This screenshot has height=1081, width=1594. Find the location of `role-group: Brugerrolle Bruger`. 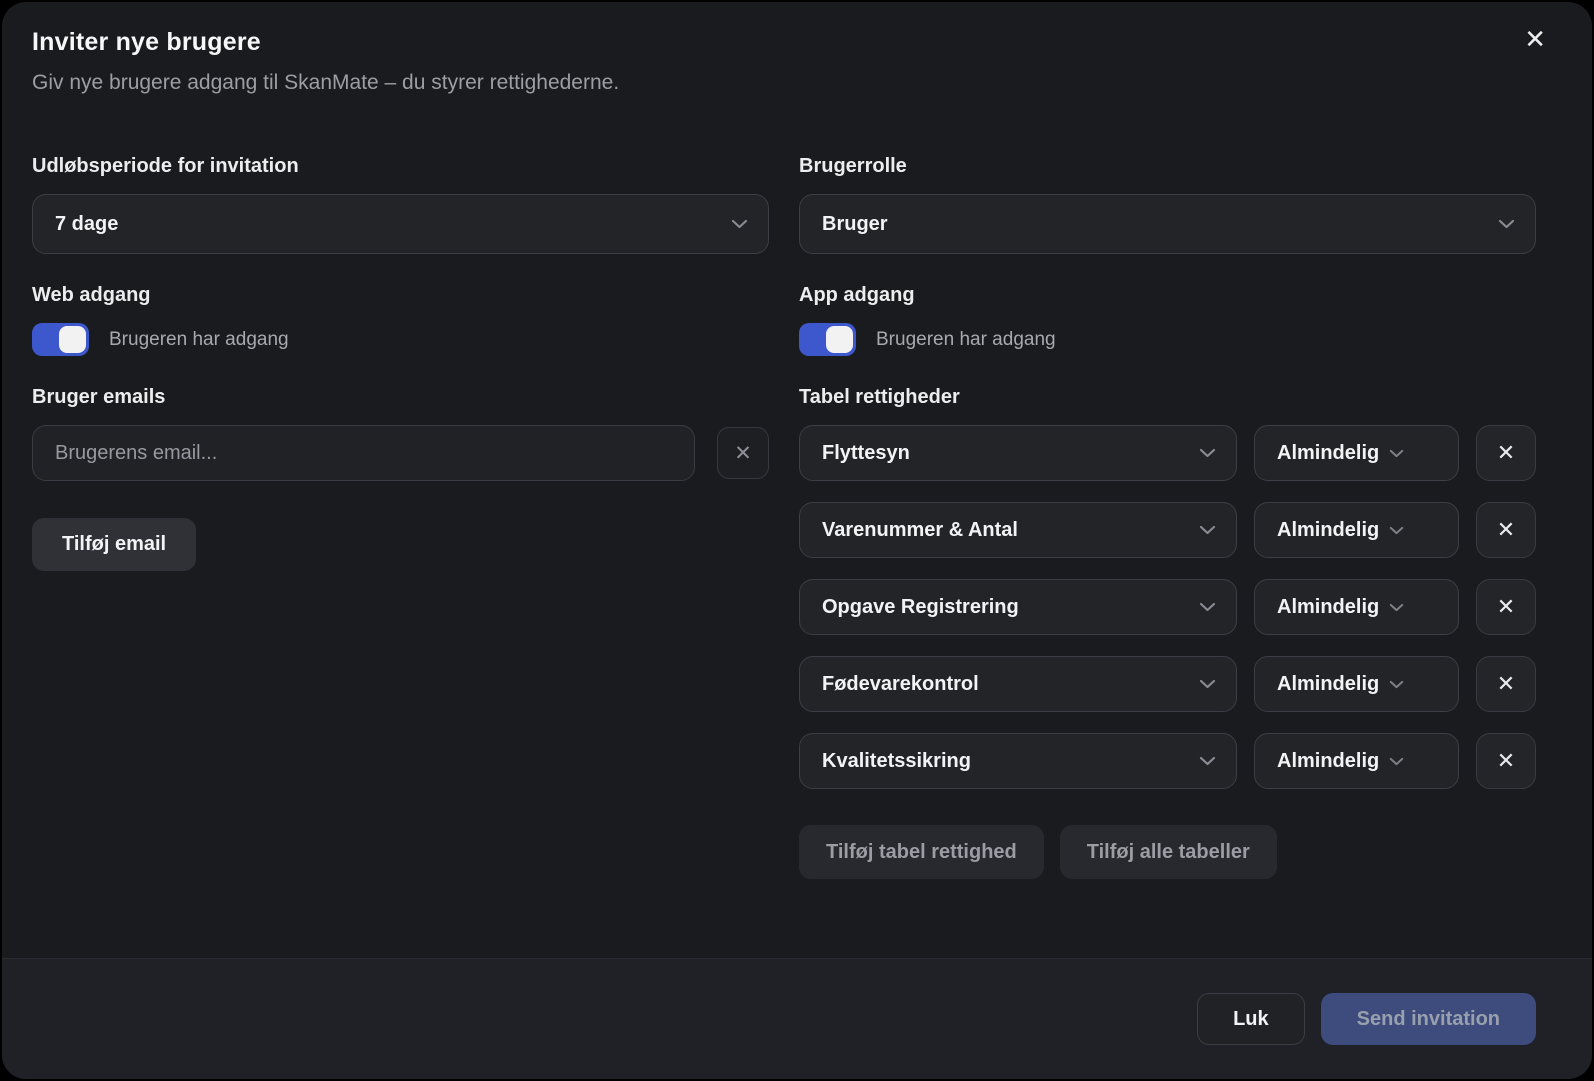

role-group: Brugerrolle Bruger is located at coordinates (1167, 204).